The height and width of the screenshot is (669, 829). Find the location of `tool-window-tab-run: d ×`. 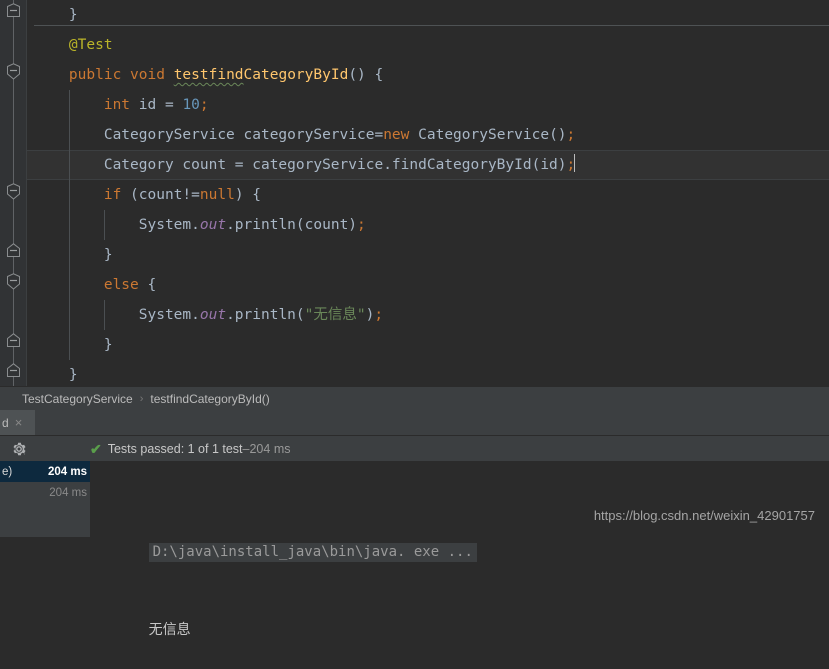

tool-window-tab-run: d × is located at coordinates (17, 422).